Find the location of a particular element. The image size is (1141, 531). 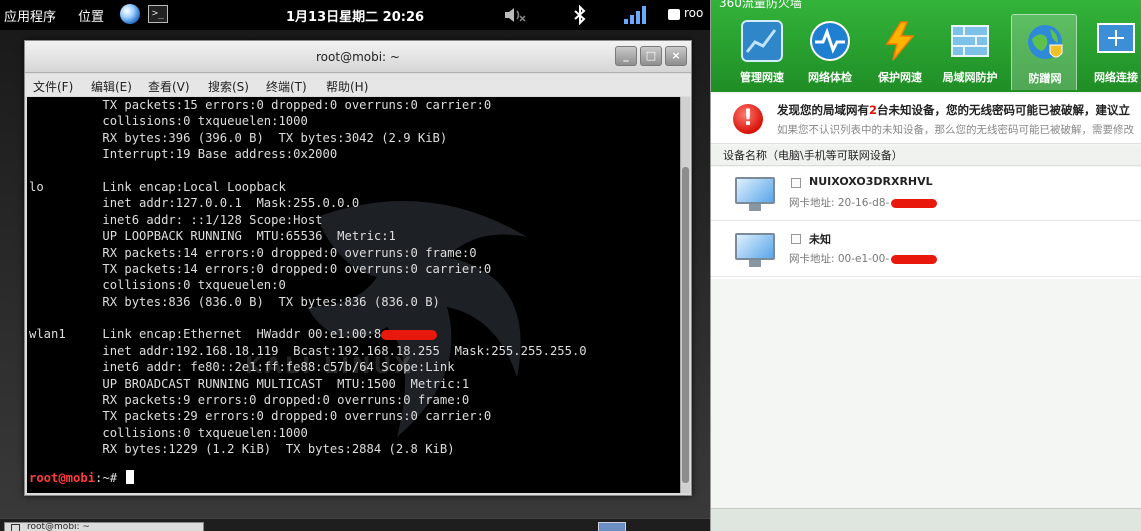

menu-help: 帮助(H) is located at coordinates (347, 86).